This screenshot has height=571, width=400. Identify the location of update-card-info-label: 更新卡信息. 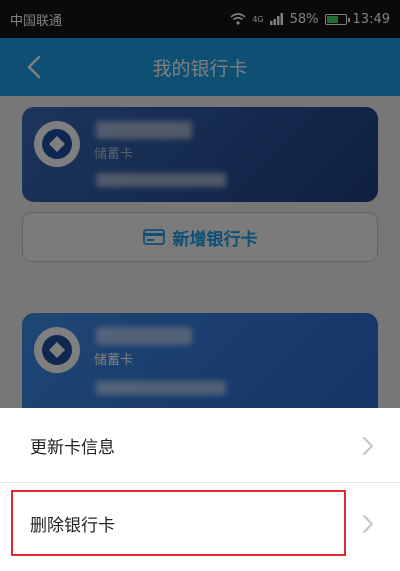
(72, 447).